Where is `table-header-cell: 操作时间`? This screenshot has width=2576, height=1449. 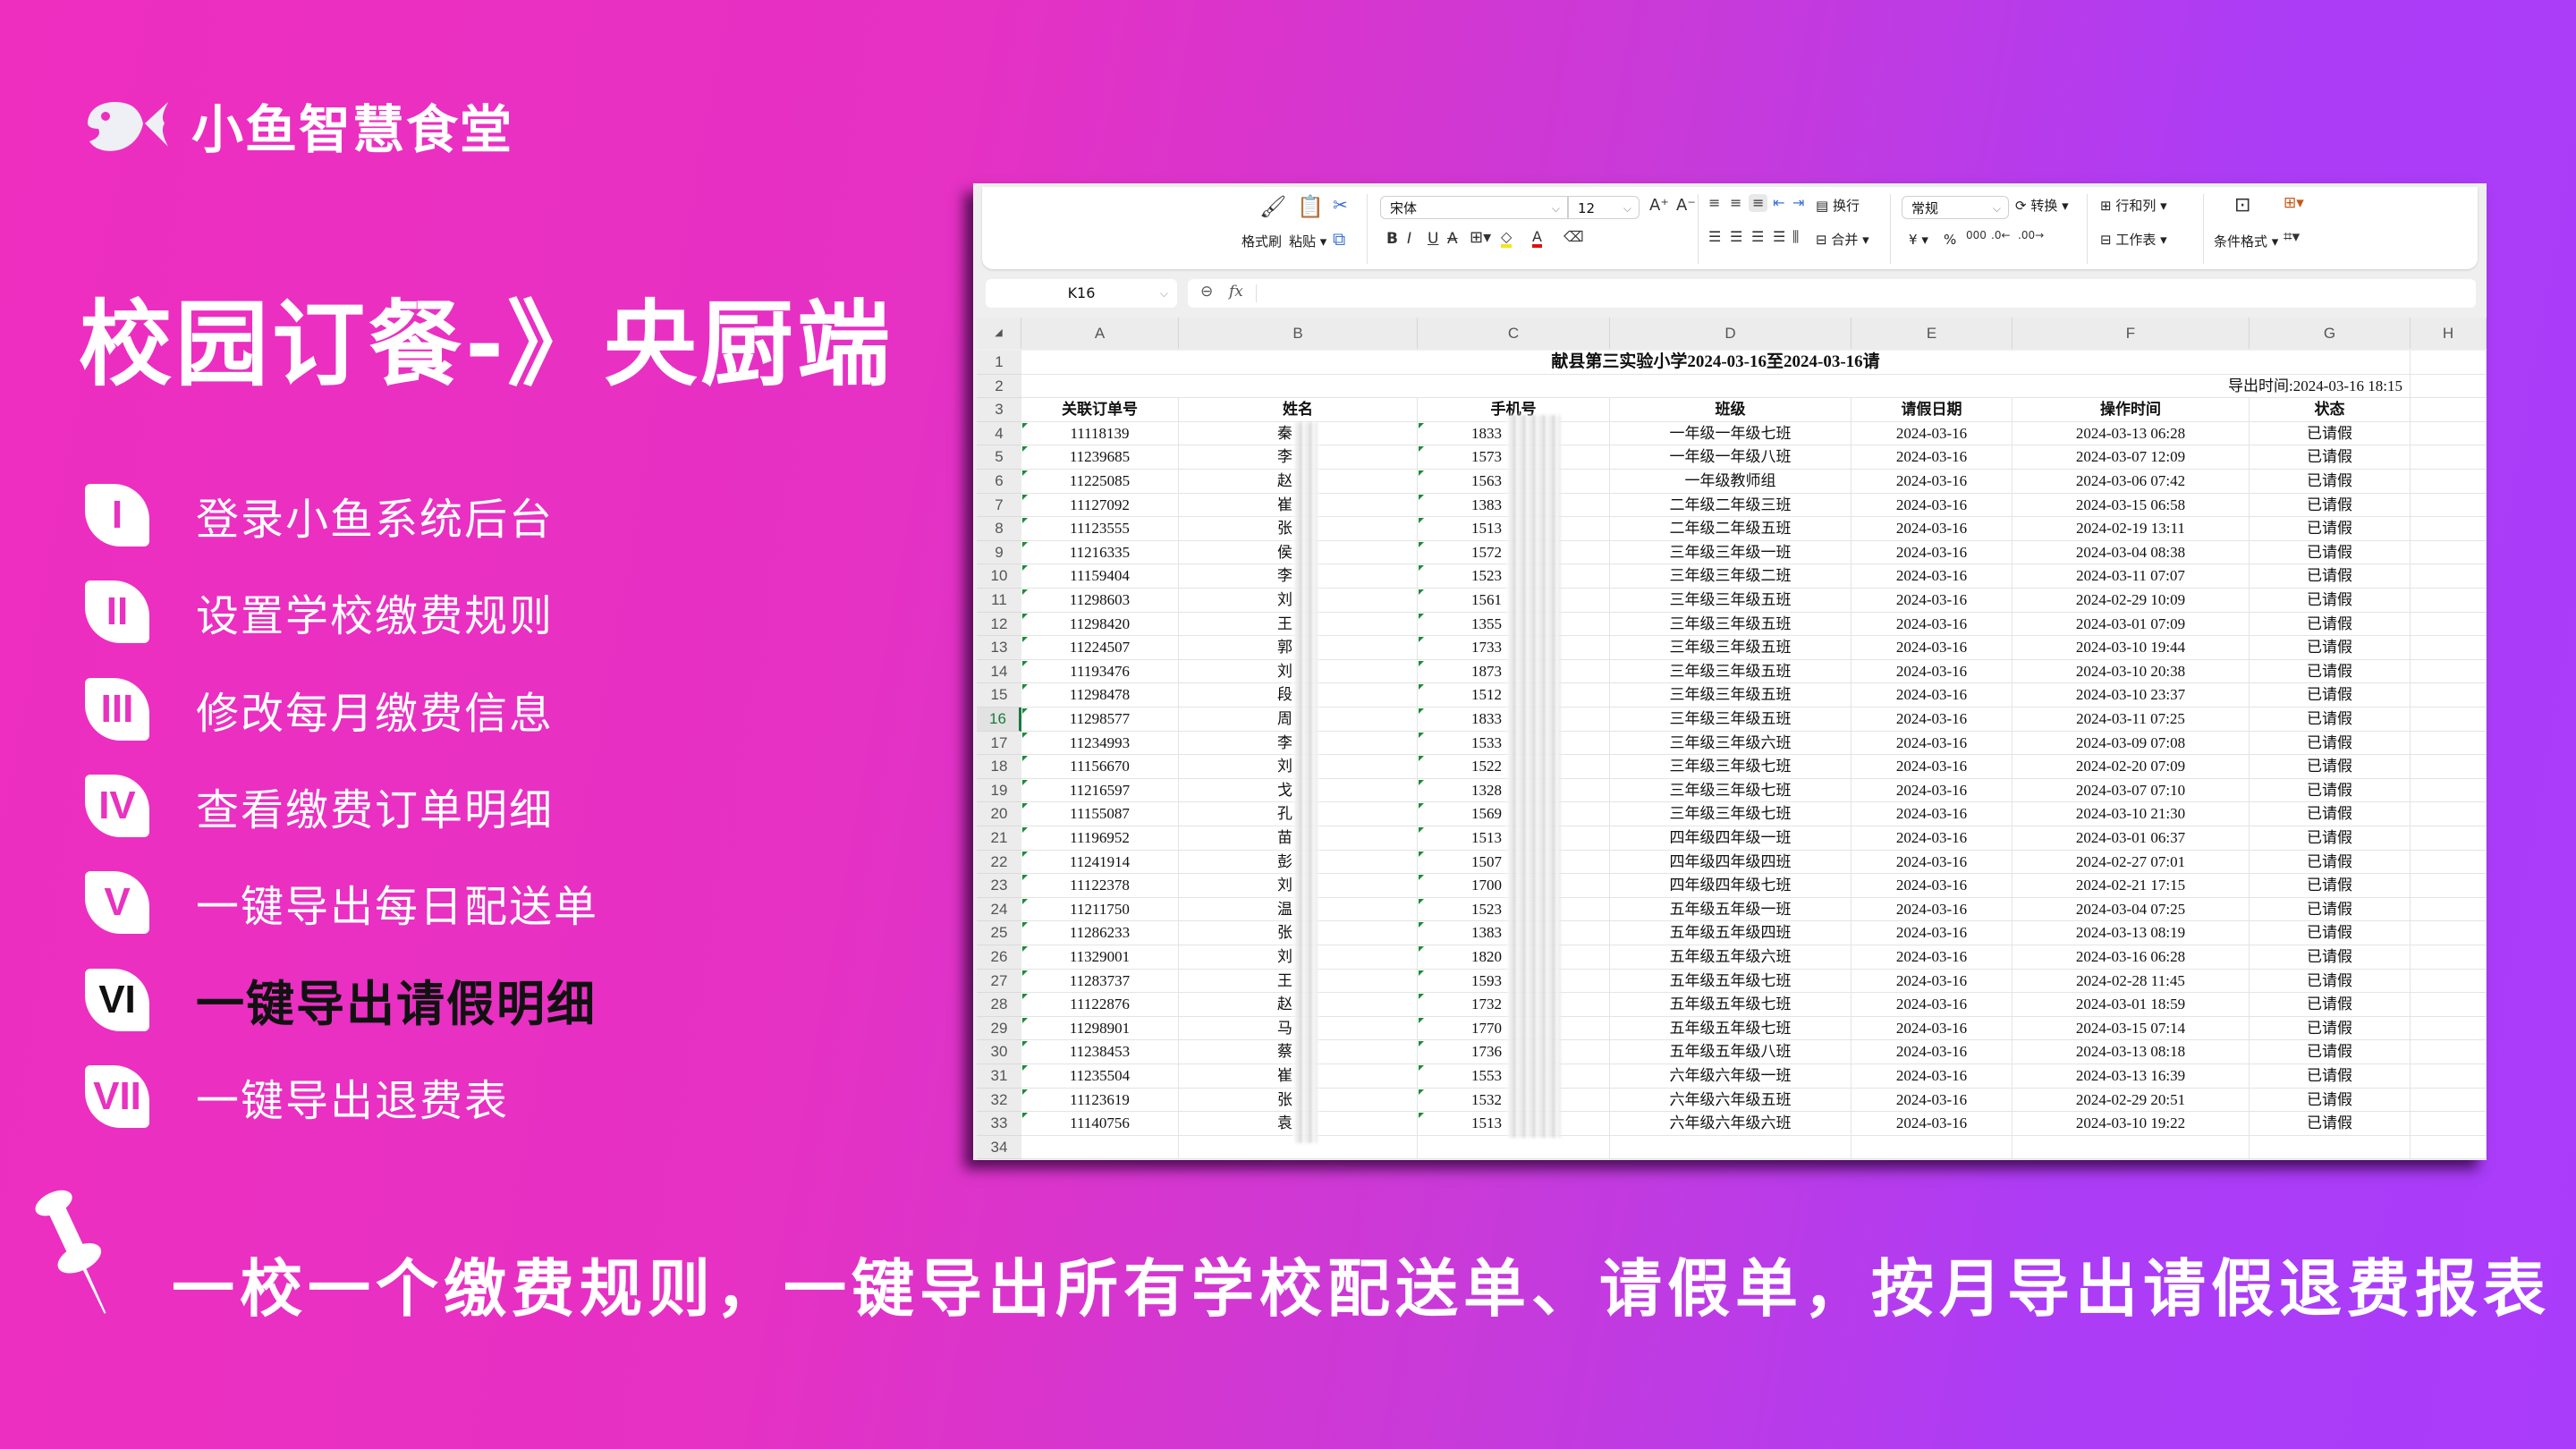
table-header-cell: 操作时间 is located at coordinates (2131, 410).